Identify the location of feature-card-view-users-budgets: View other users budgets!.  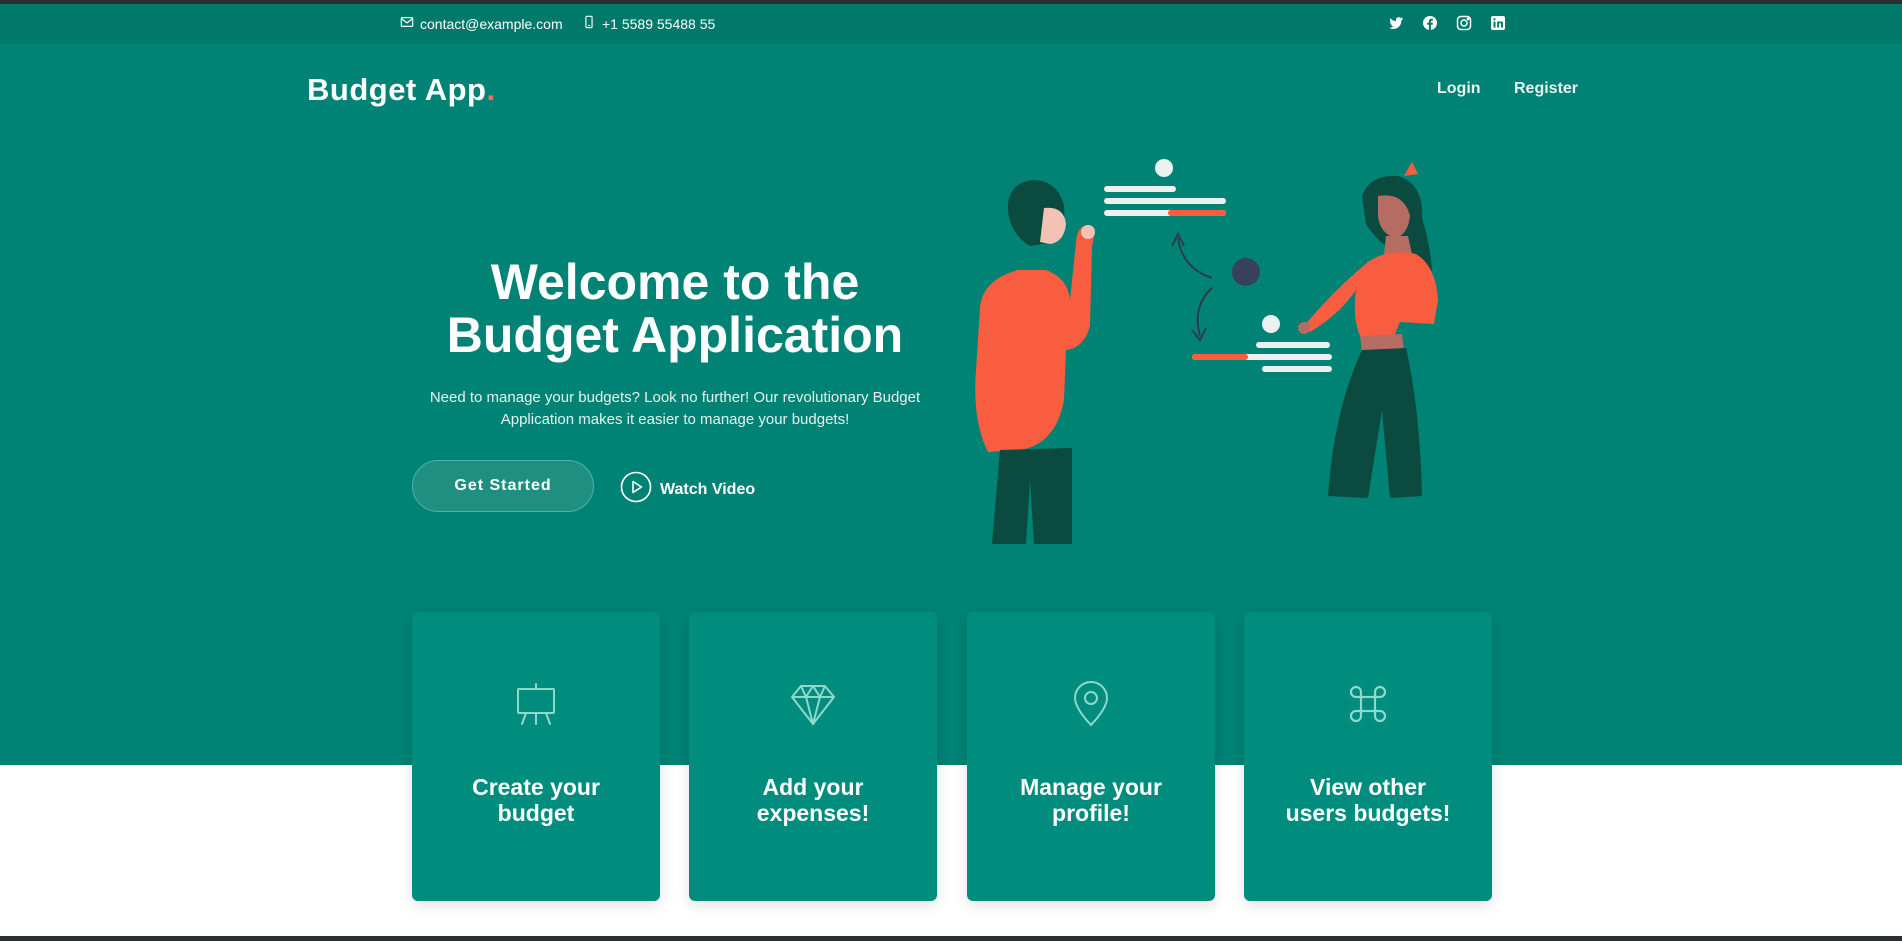
(1368, 756).